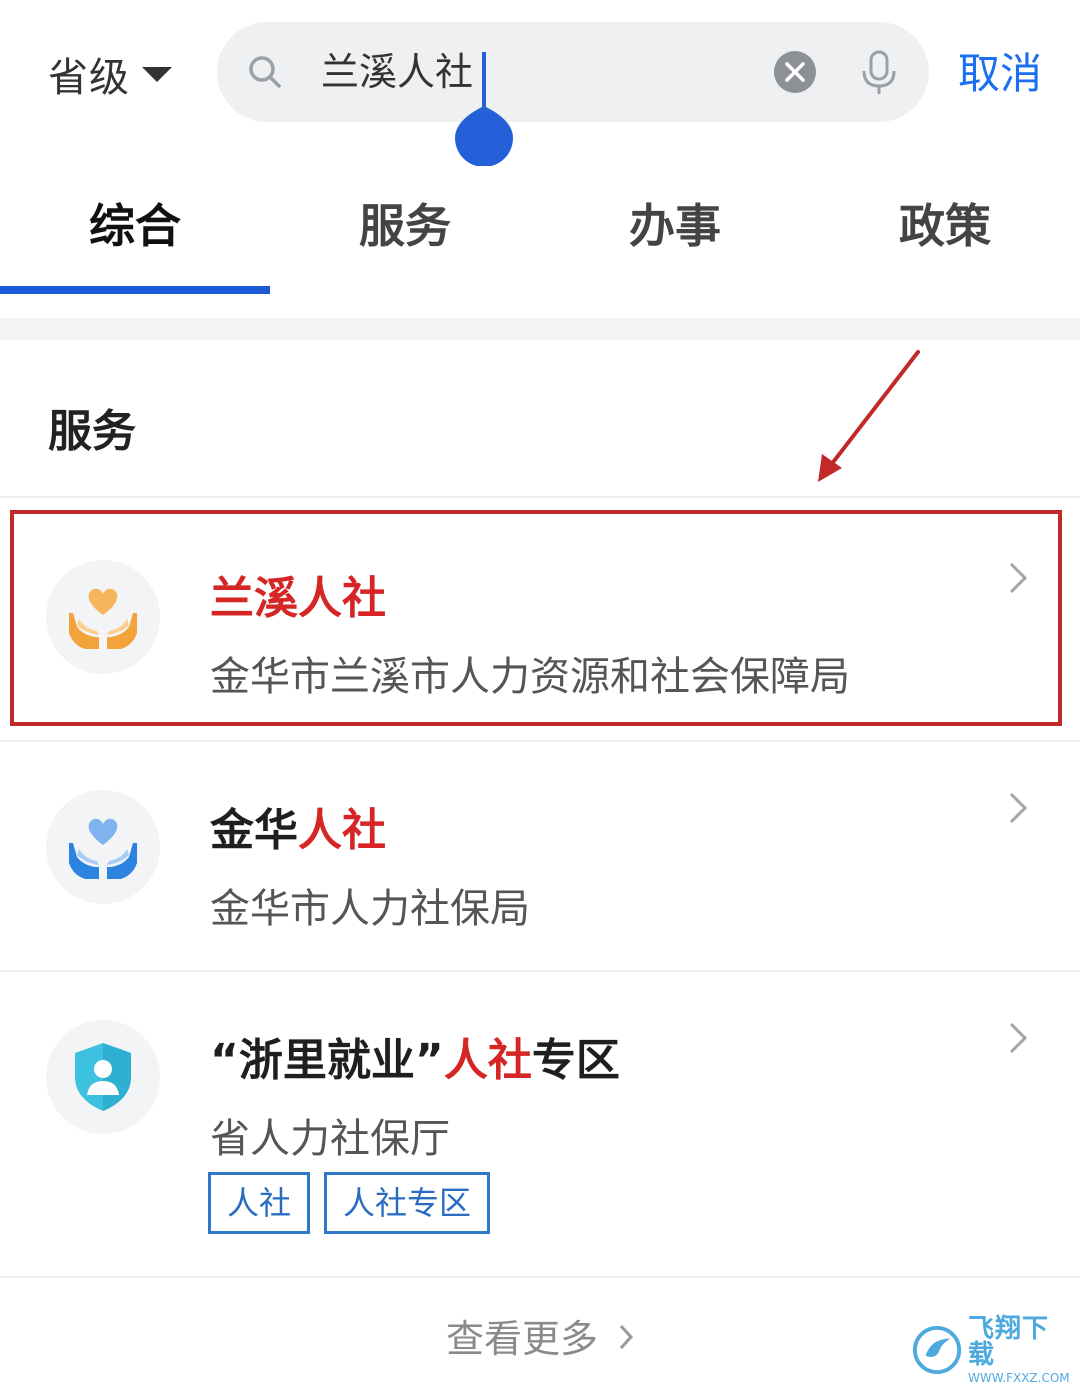 This screenshot has height=1387, width=1080. I want to click on shield-user-icon, so click(103, 1077).